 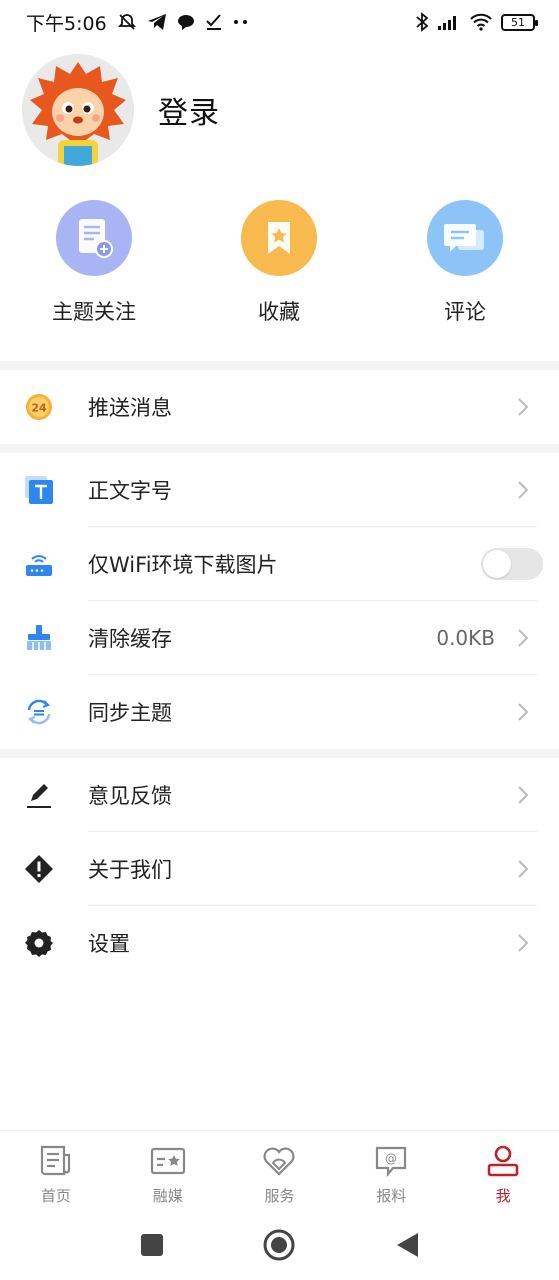 I want to click on router-icon, so click(x=39, y=564).